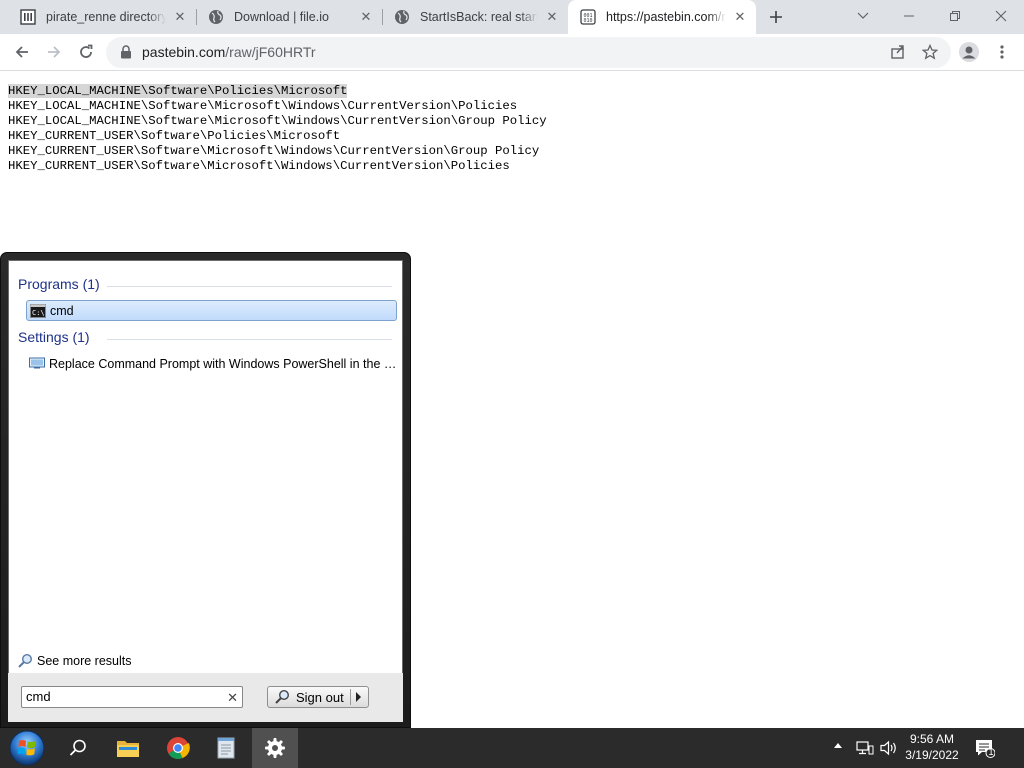 This screenshot has height=768, width=1024. Describe the element at coordinates (226, 748) in the screenshot. I see `notepad-icon` at that location.